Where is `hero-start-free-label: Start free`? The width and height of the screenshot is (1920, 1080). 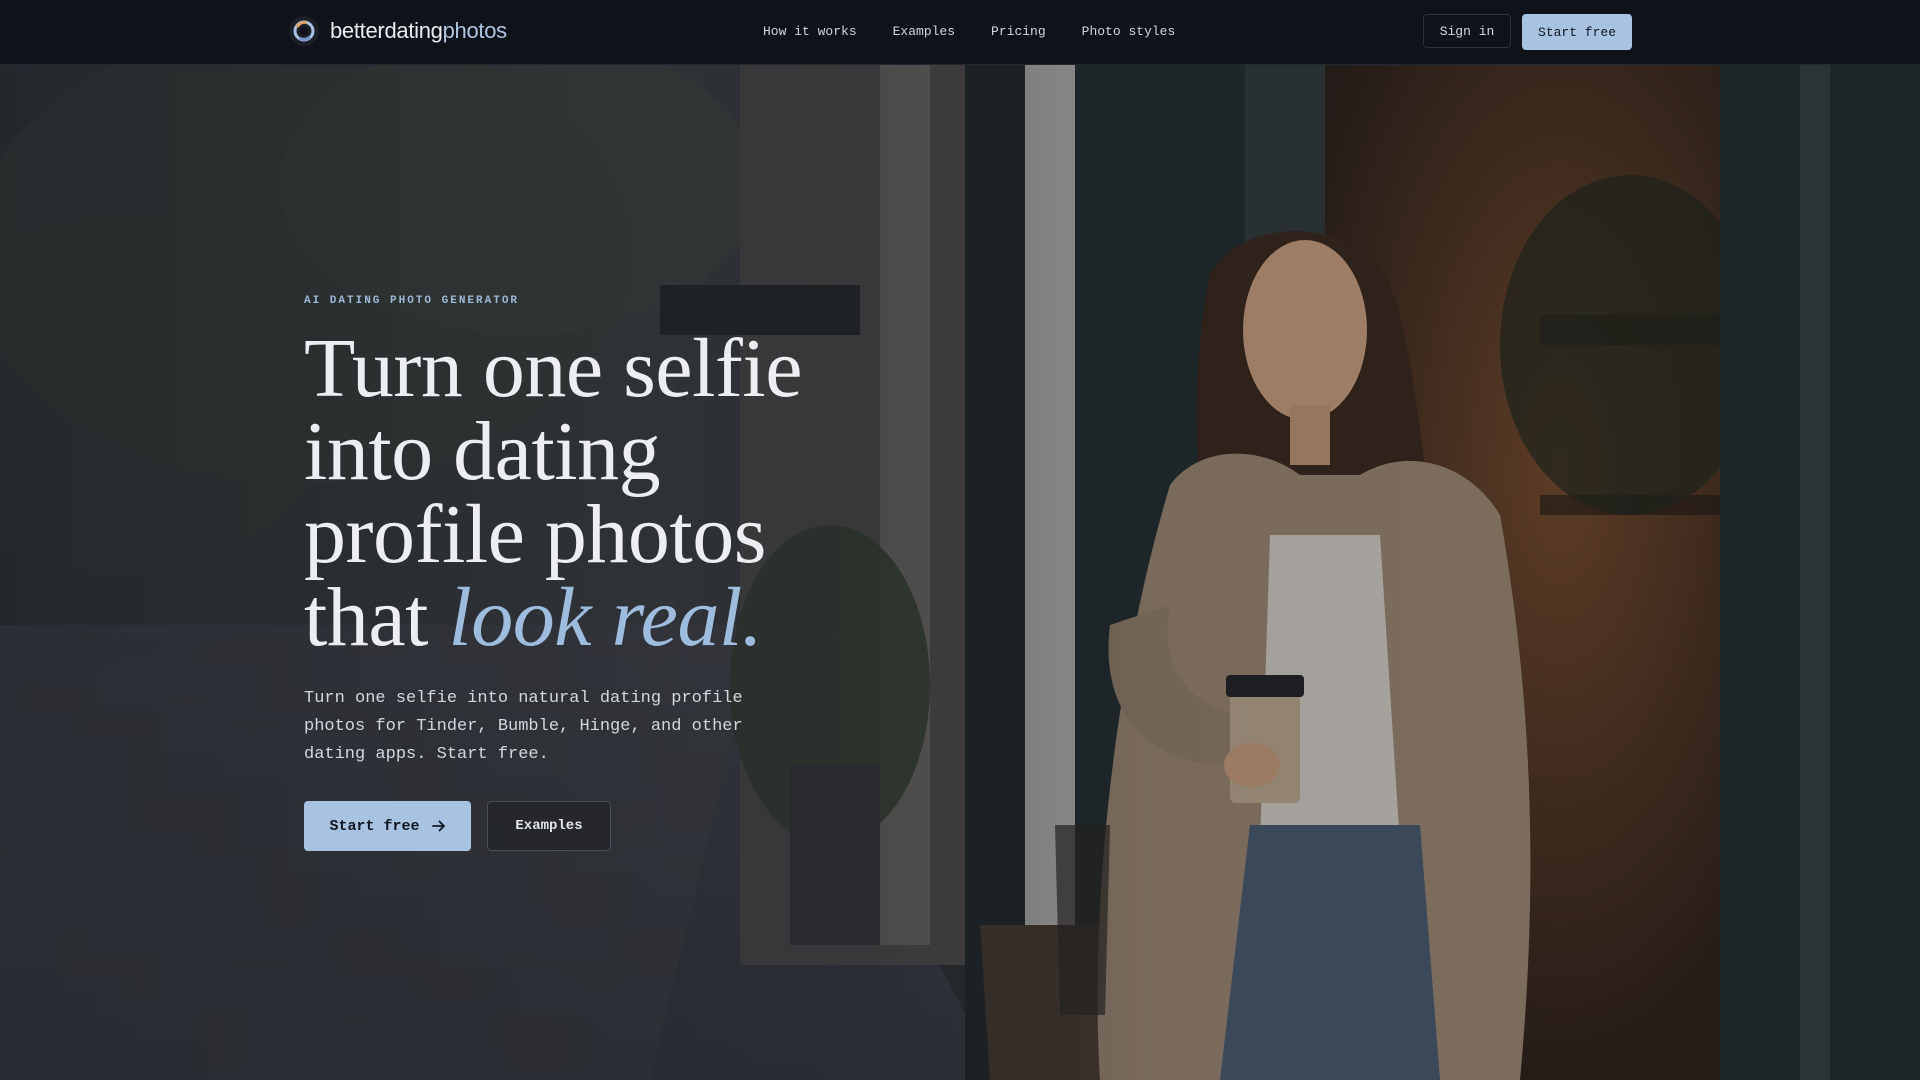 hero-start-free-label: Start free is located at coordinates (374, 826).